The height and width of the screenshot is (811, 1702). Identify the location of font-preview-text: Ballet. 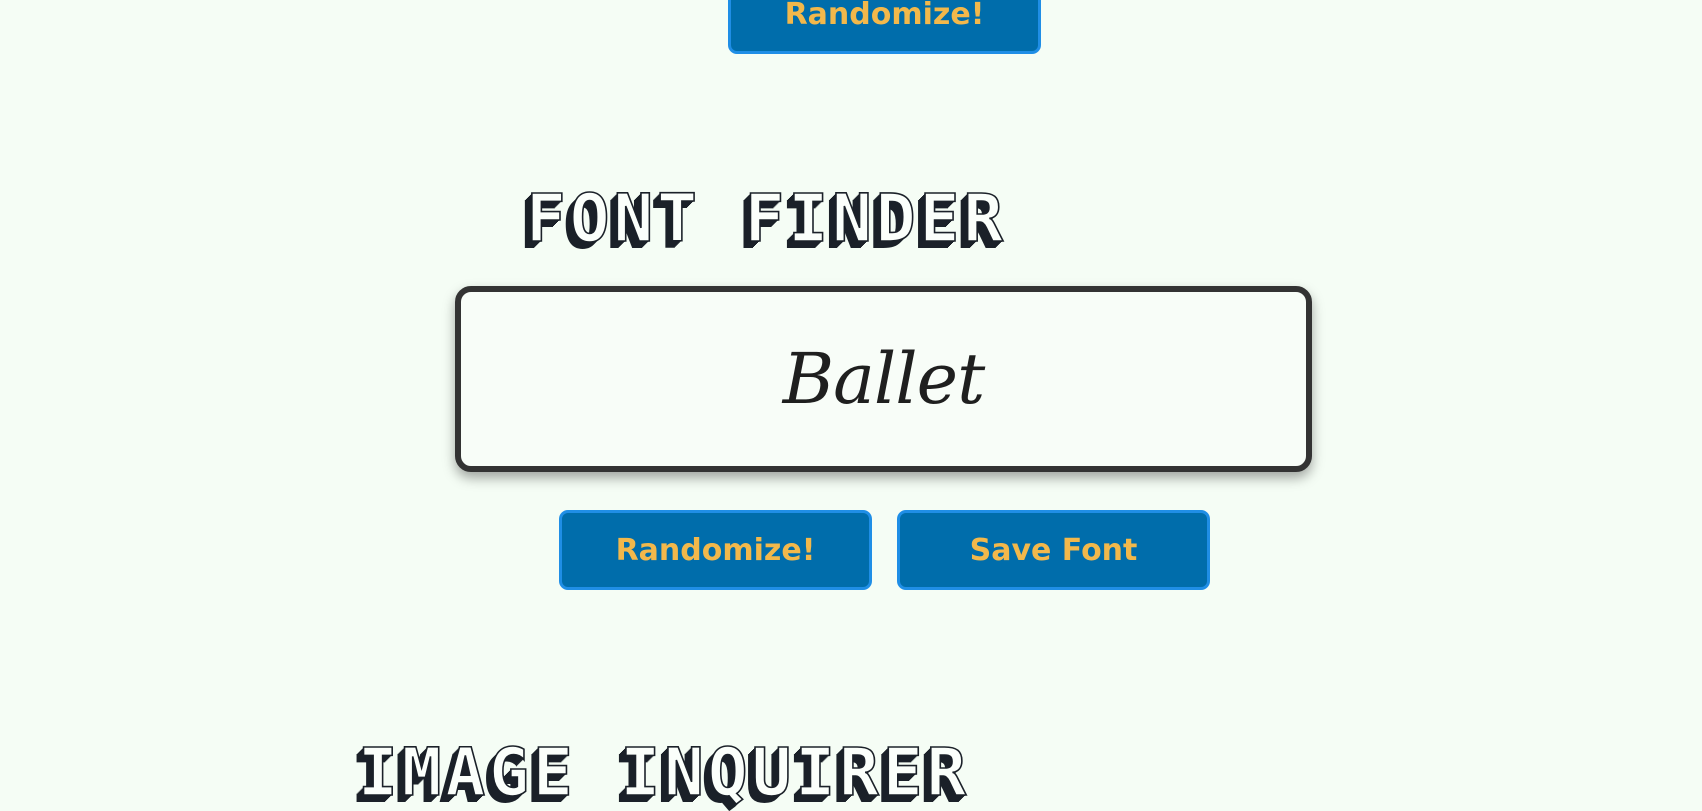
(884, 379).